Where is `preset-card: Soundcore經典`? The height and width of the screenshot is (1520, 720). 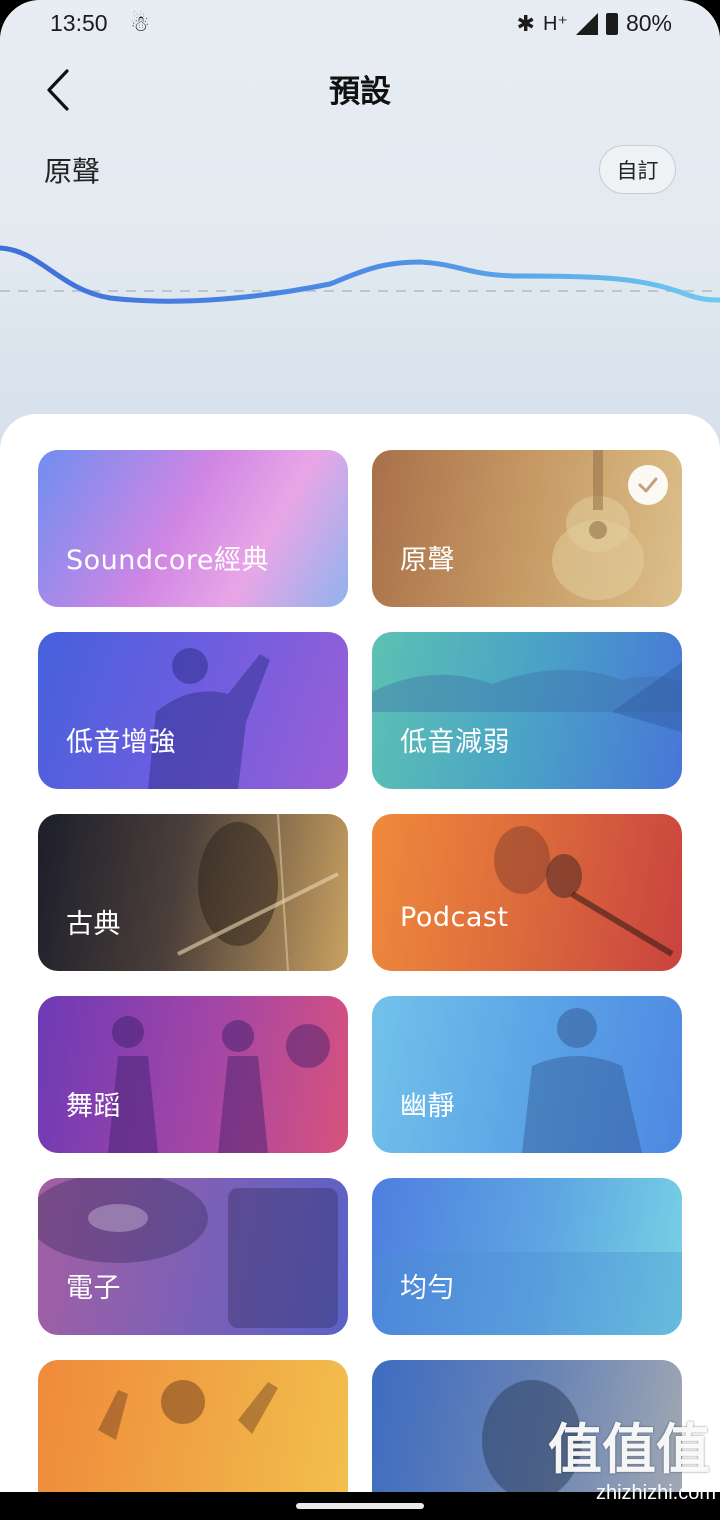
preset-card: Soundcore經典 is located at coordinates (193, 528).